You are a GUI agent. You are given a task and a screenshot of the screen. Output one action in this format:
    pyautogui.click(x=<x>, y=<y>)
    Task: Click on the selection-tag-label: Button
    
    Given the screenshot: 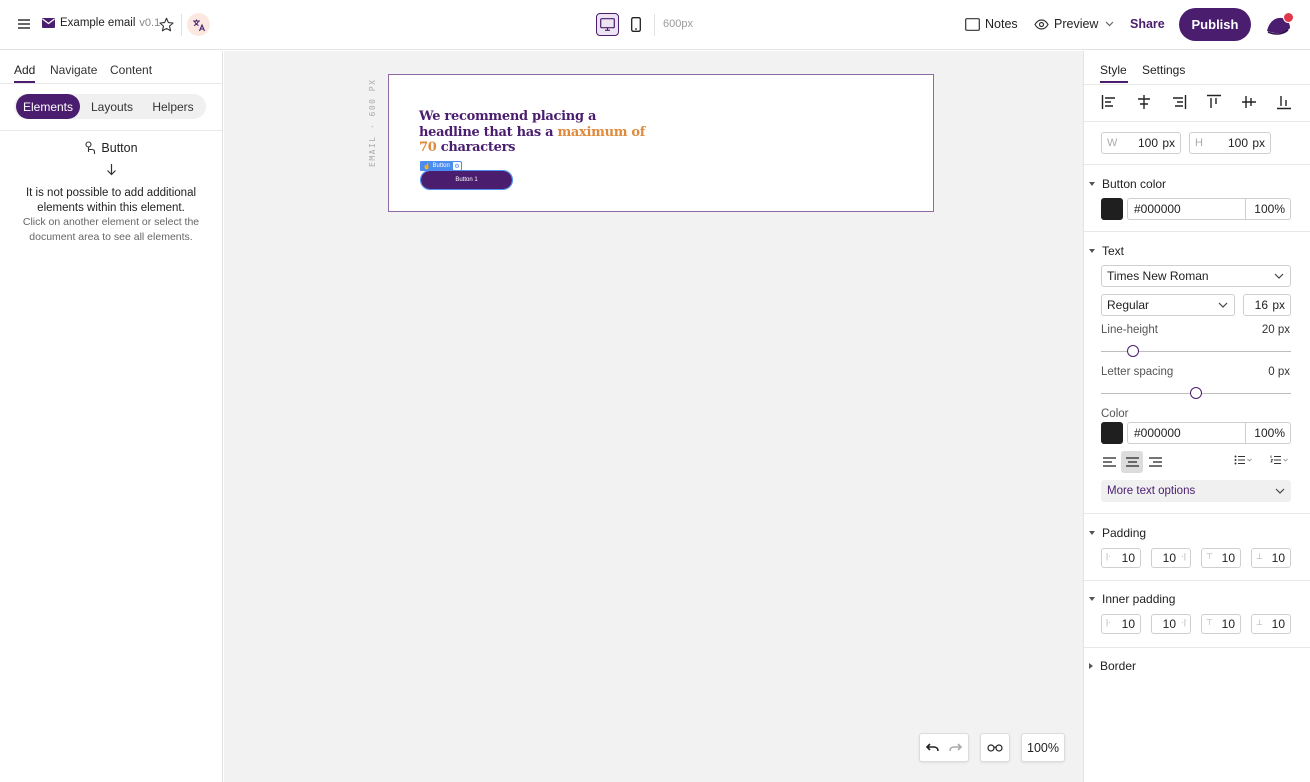 What is the action you would take?
    pyautogui.click(x=441, y=166)
    